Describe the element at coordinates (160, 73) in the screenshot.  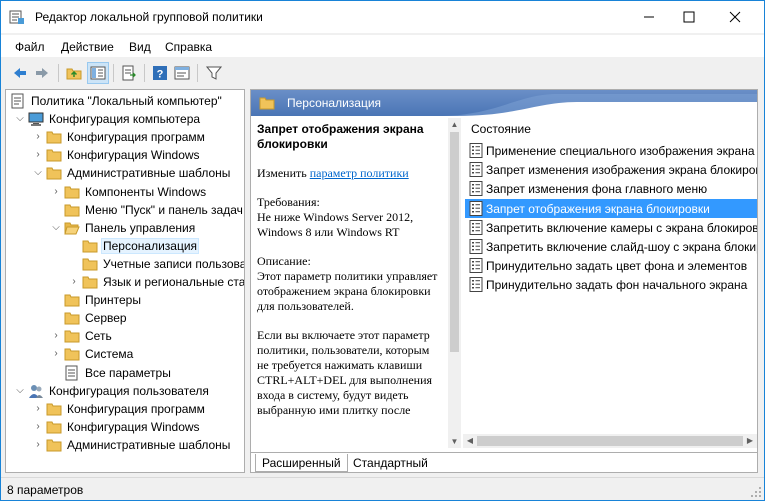
I see `help-button: ?` at that location.